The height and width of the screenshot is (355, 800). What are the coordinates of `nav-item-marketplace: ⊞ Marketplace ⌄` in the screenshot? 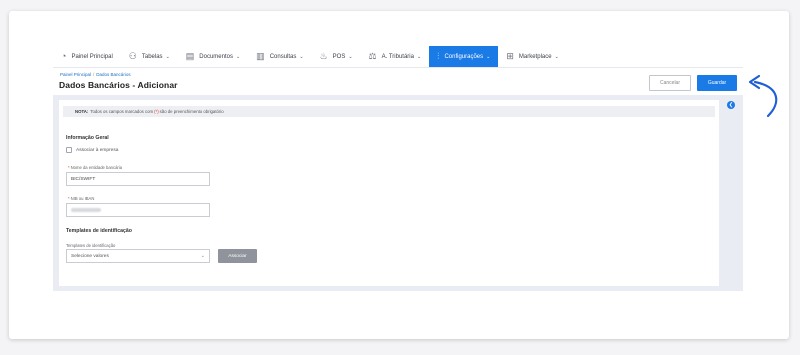 It's located at (532, 56).